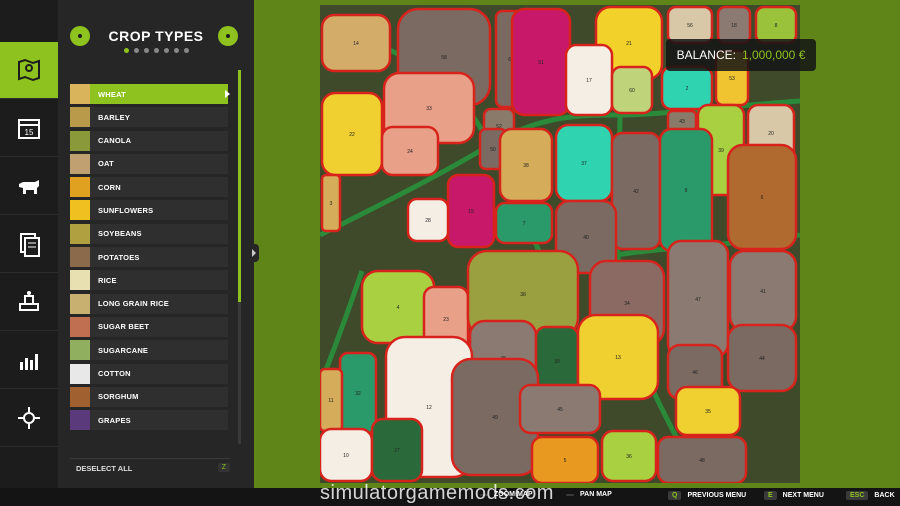 The width and height of the screenshot is (900, 506). Describe the element at coordinates (734, 25) in the screenshot. I see `map-field: 18` at that location.